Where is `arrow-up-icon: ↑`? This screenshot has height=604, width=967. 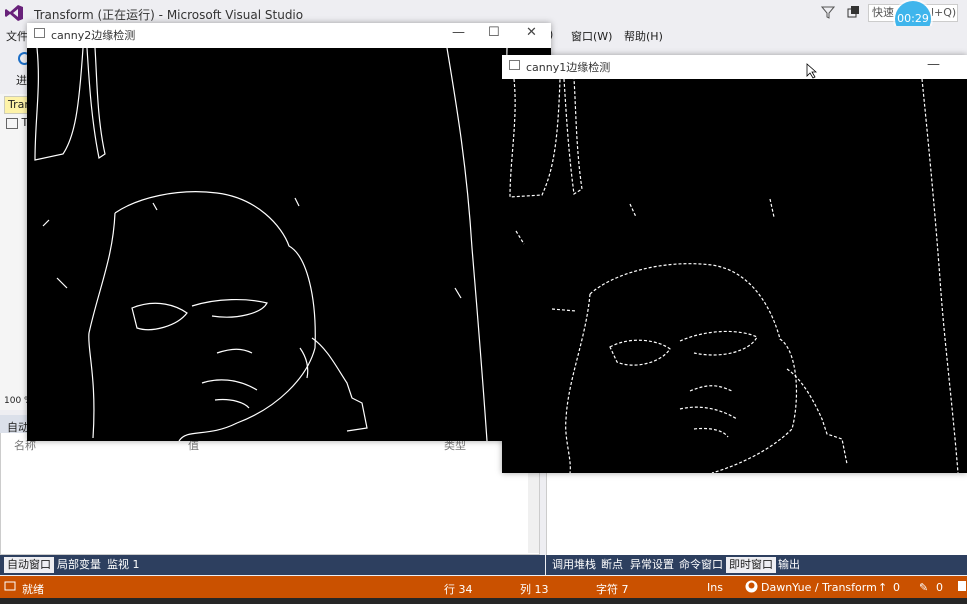 arrow-up-icon: ↑ is located at coordinates (883, 587).